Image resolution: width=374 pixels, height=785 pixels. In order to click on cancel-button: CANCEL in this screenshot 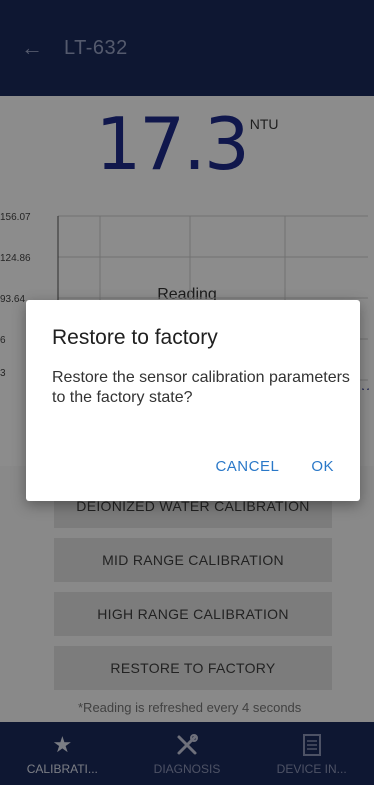, I will do `click(247, 466)`.